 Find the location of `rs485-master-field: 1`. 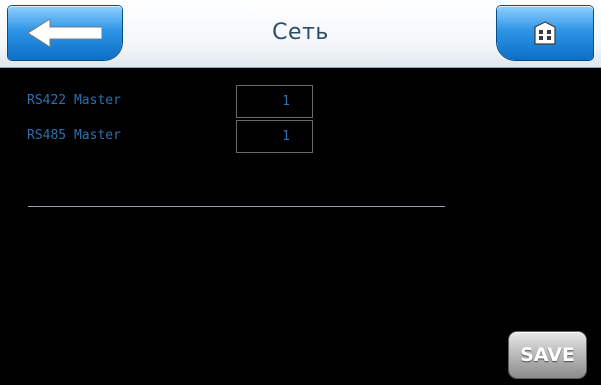

rs485-master-field: 1 is located at coordinates (274, 136).